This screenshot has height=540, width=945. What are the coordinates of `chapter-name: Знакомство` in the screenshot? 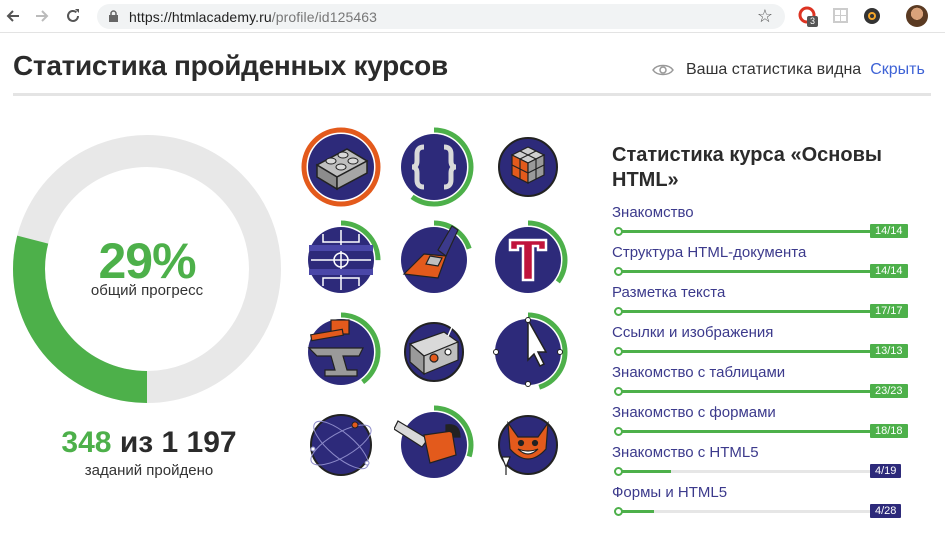 It's located at (653, 212).